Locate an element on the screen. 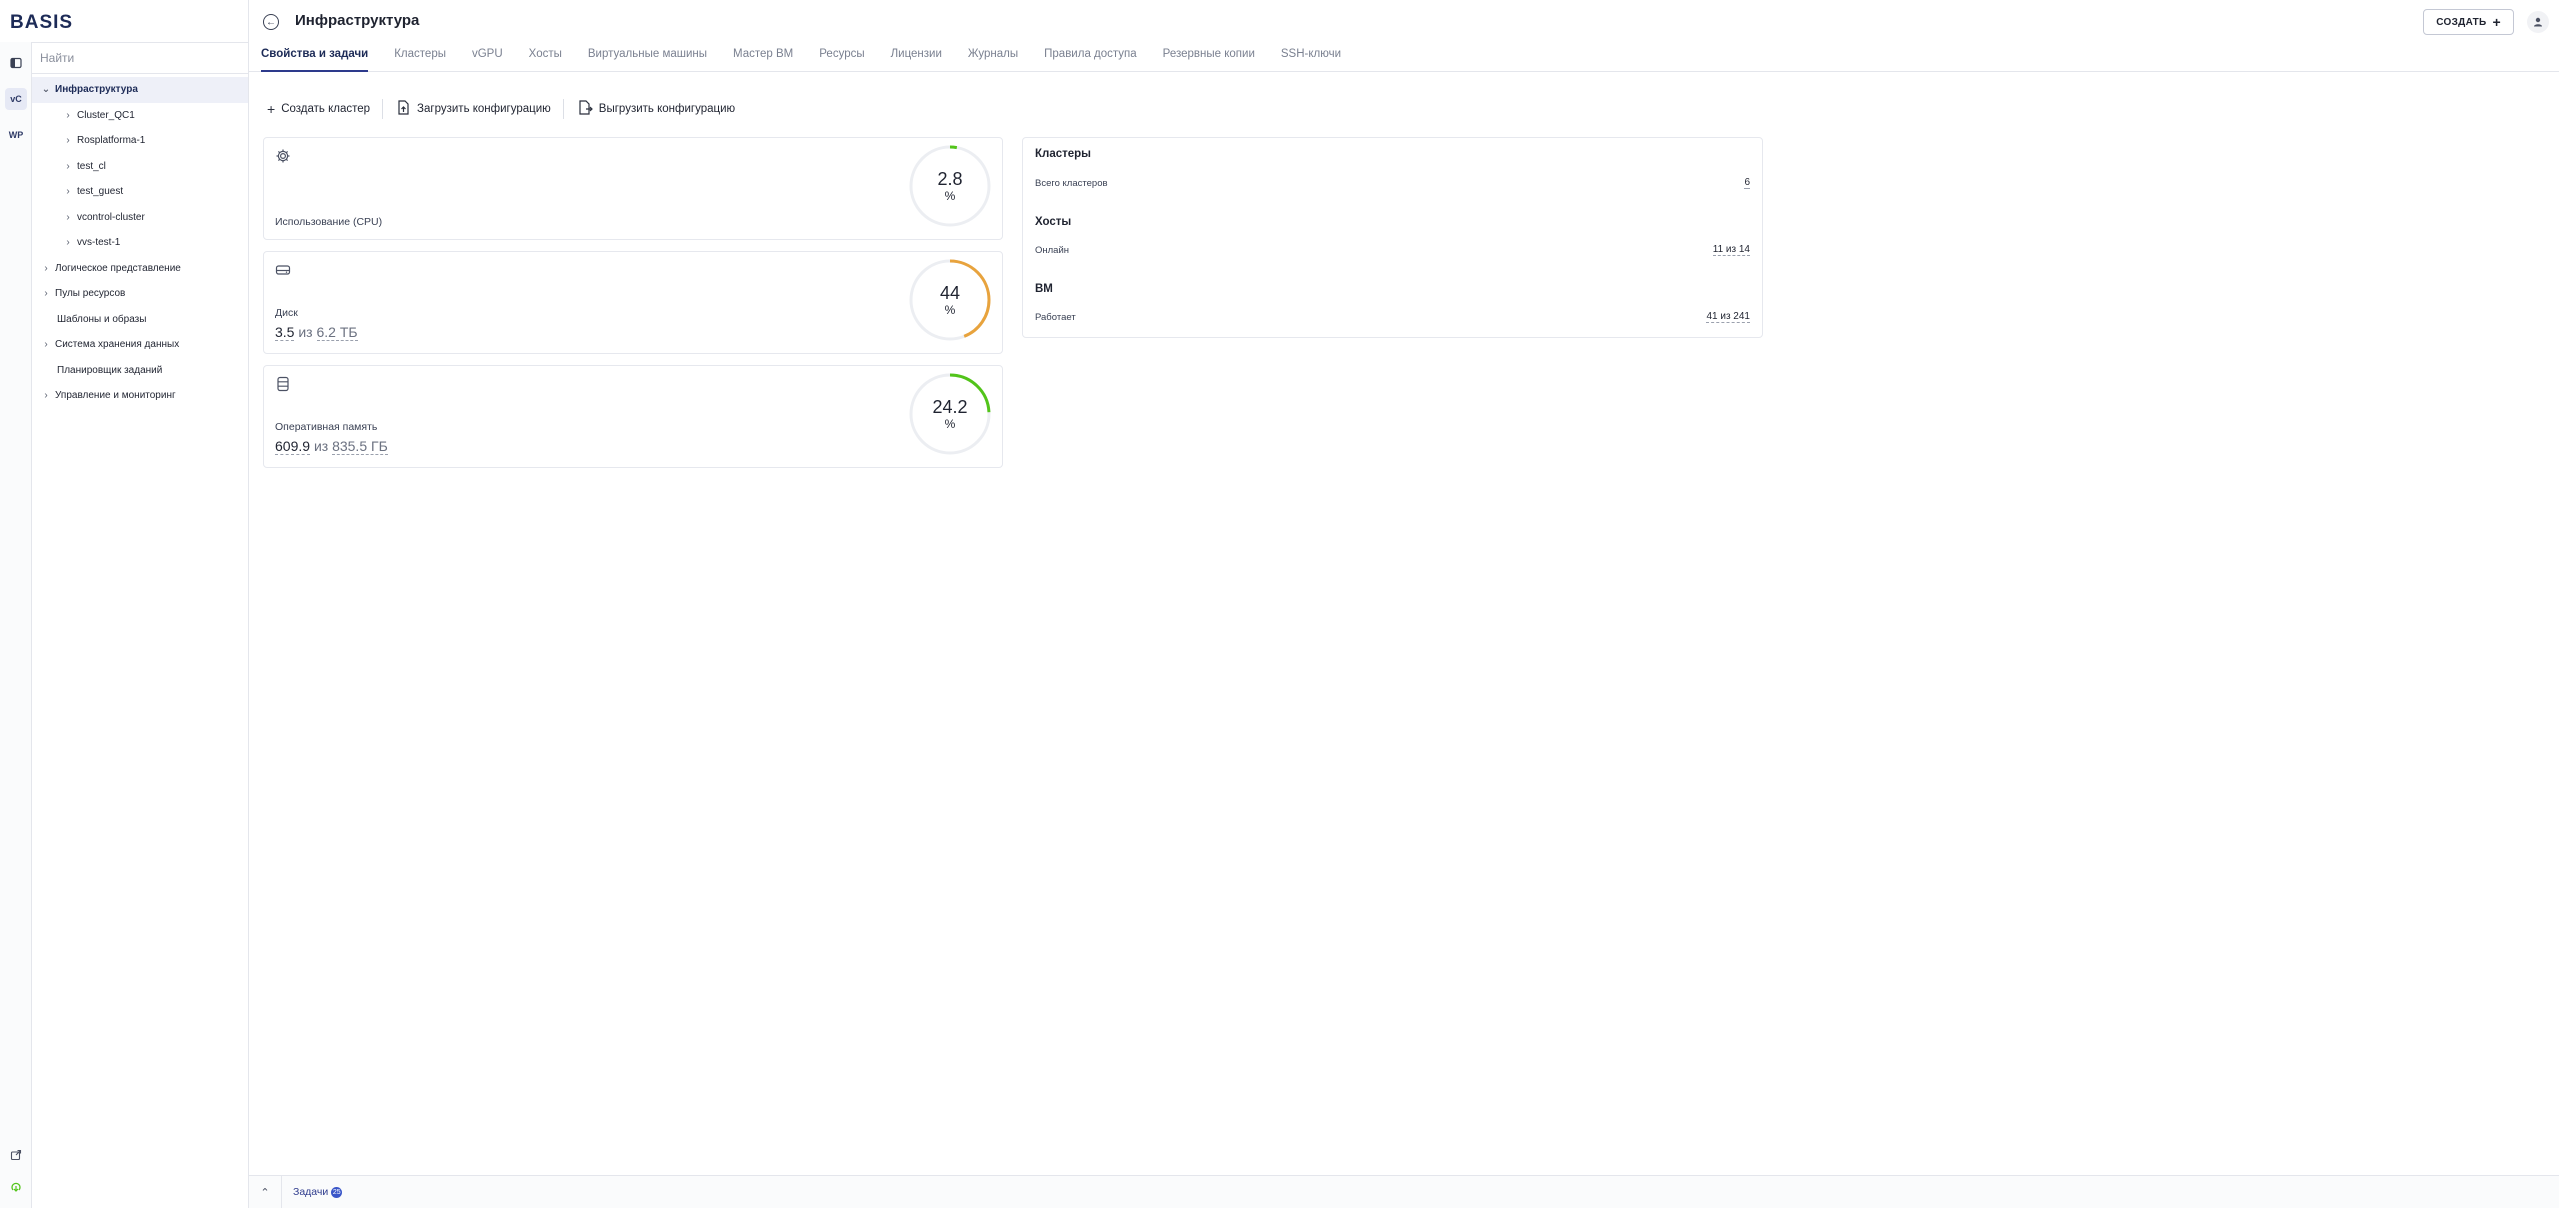 This screenshot has height=1208, width=2559. rail-item-vc: vC is located at coordinates (16, 99).